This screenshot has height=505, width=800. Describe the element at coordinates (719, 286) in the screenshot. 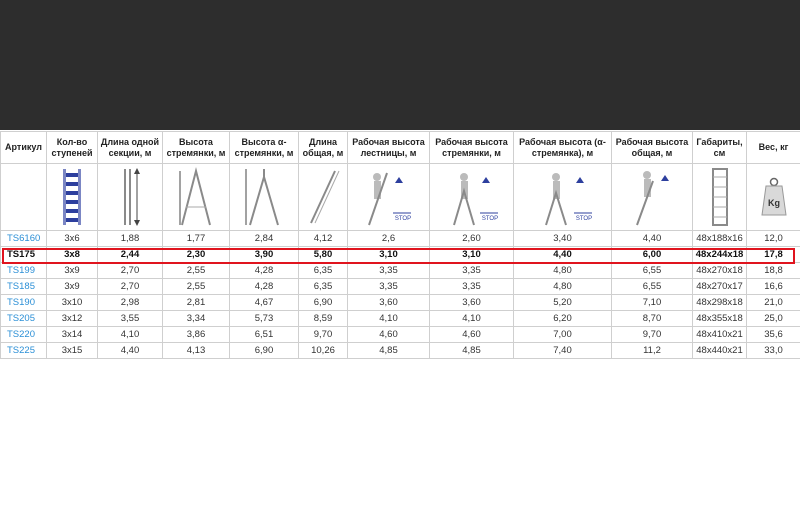

I see `table-cell: 48x270x17` at that location.